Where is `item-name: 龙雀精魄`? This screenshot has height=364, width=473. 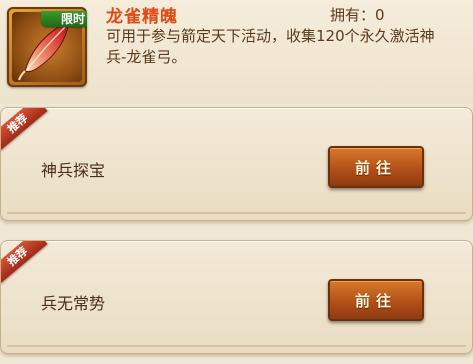 item-name: 龙雀精魄 is located at coordinates (142, 17).